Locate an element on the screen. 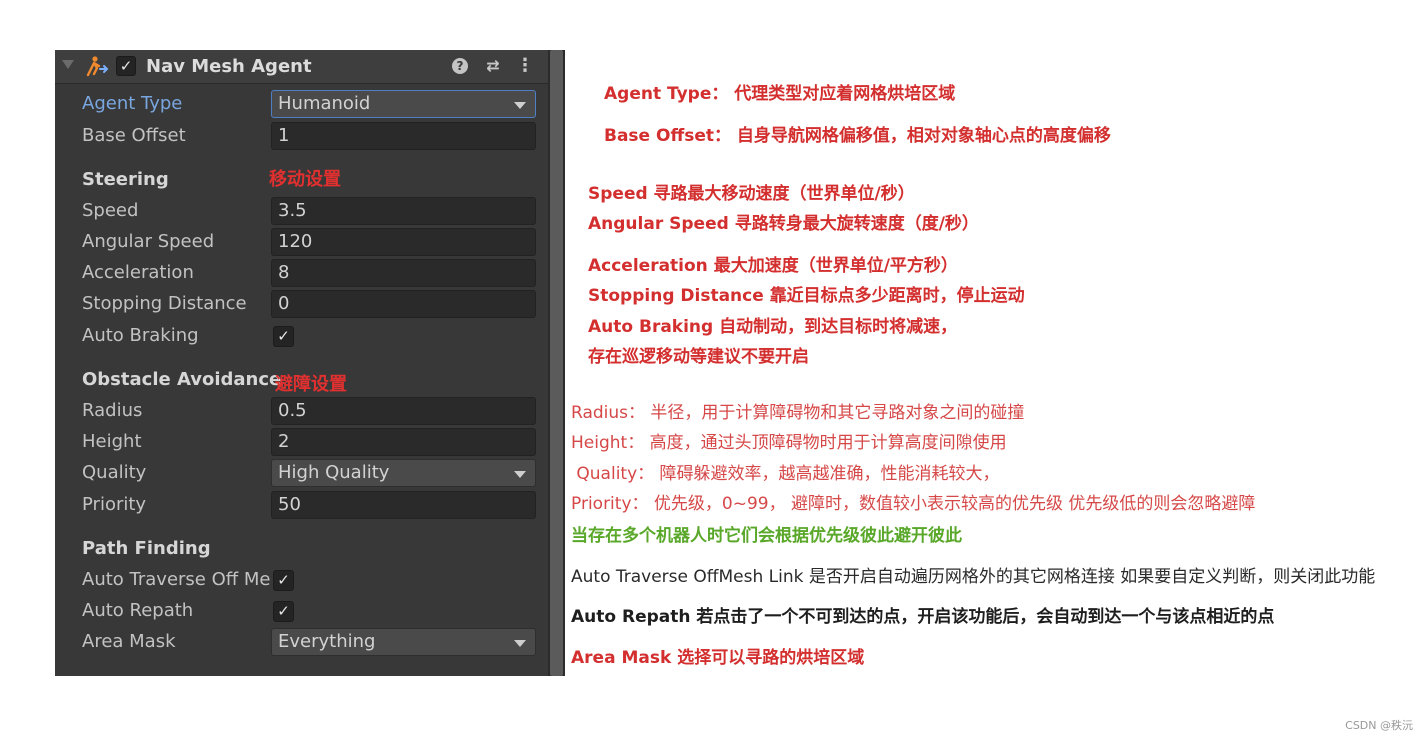 This screenshot has width=1428, height=740. path-finding-header: Path Finding is located at coordinates (146, 548).